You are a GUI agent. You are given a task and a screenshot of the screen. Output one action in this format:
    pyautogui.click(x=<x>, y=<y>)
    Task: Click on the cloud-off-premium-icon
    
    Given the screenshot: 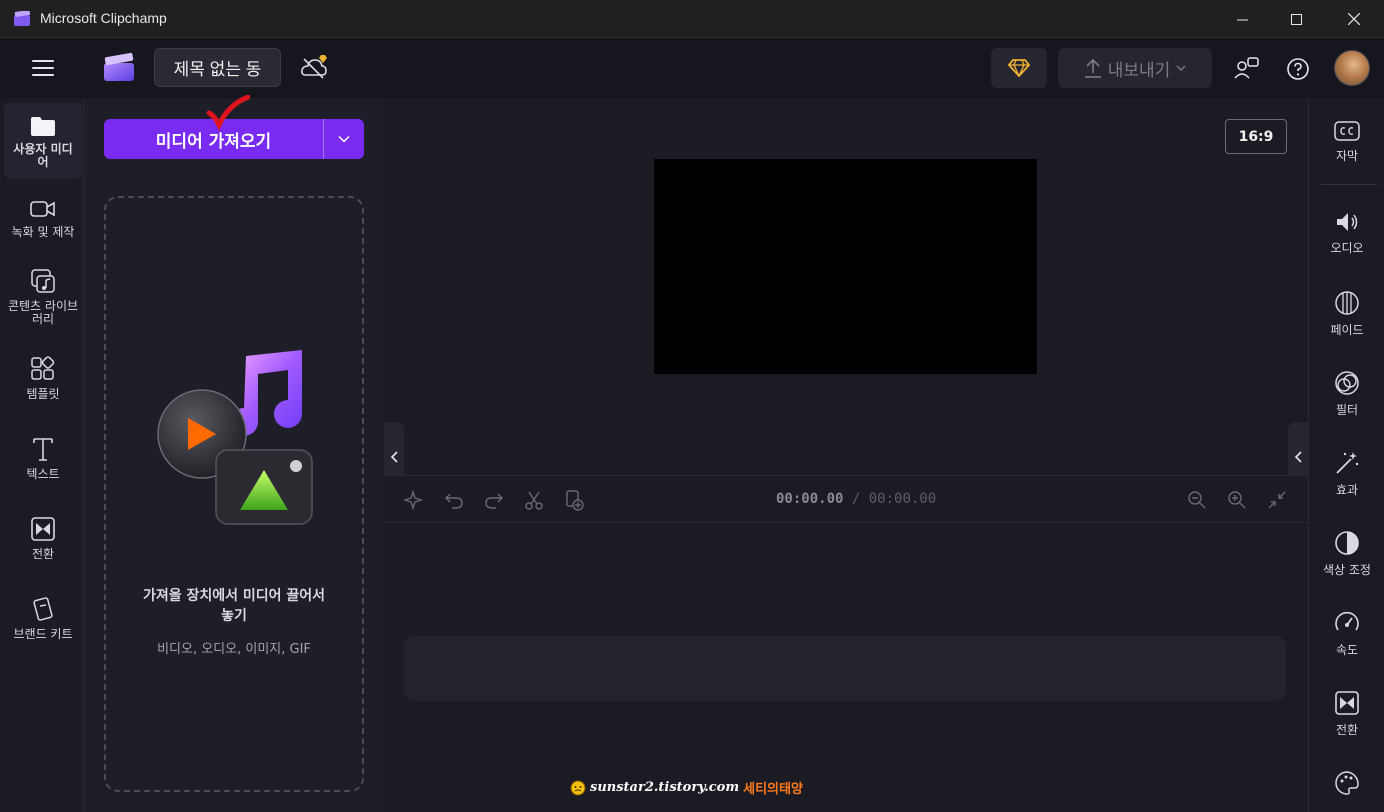 What is the action you would take?
    pyautogui.click(x=314, y=67)
    